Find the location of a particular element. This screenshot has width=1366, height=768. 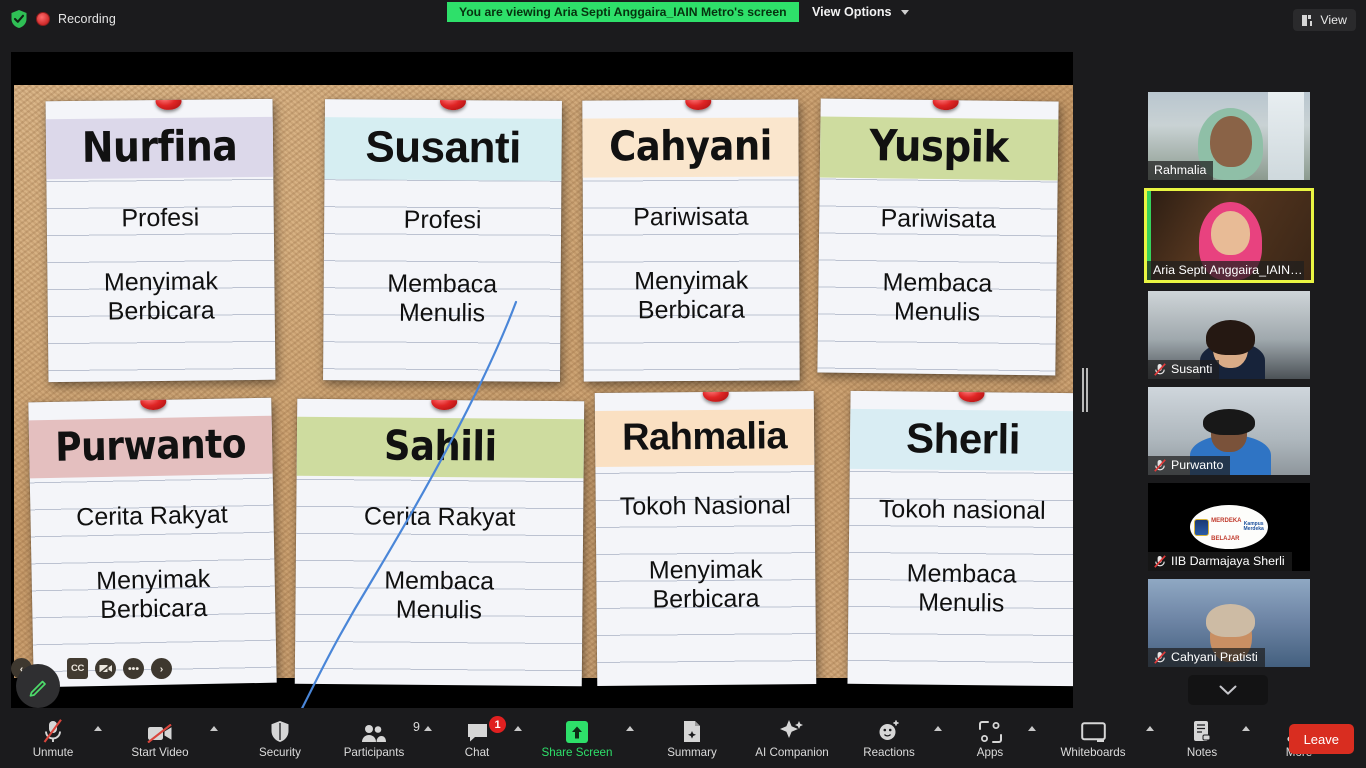

toolbar-button-unmute: Unmute is located at coordinates (53, 739).